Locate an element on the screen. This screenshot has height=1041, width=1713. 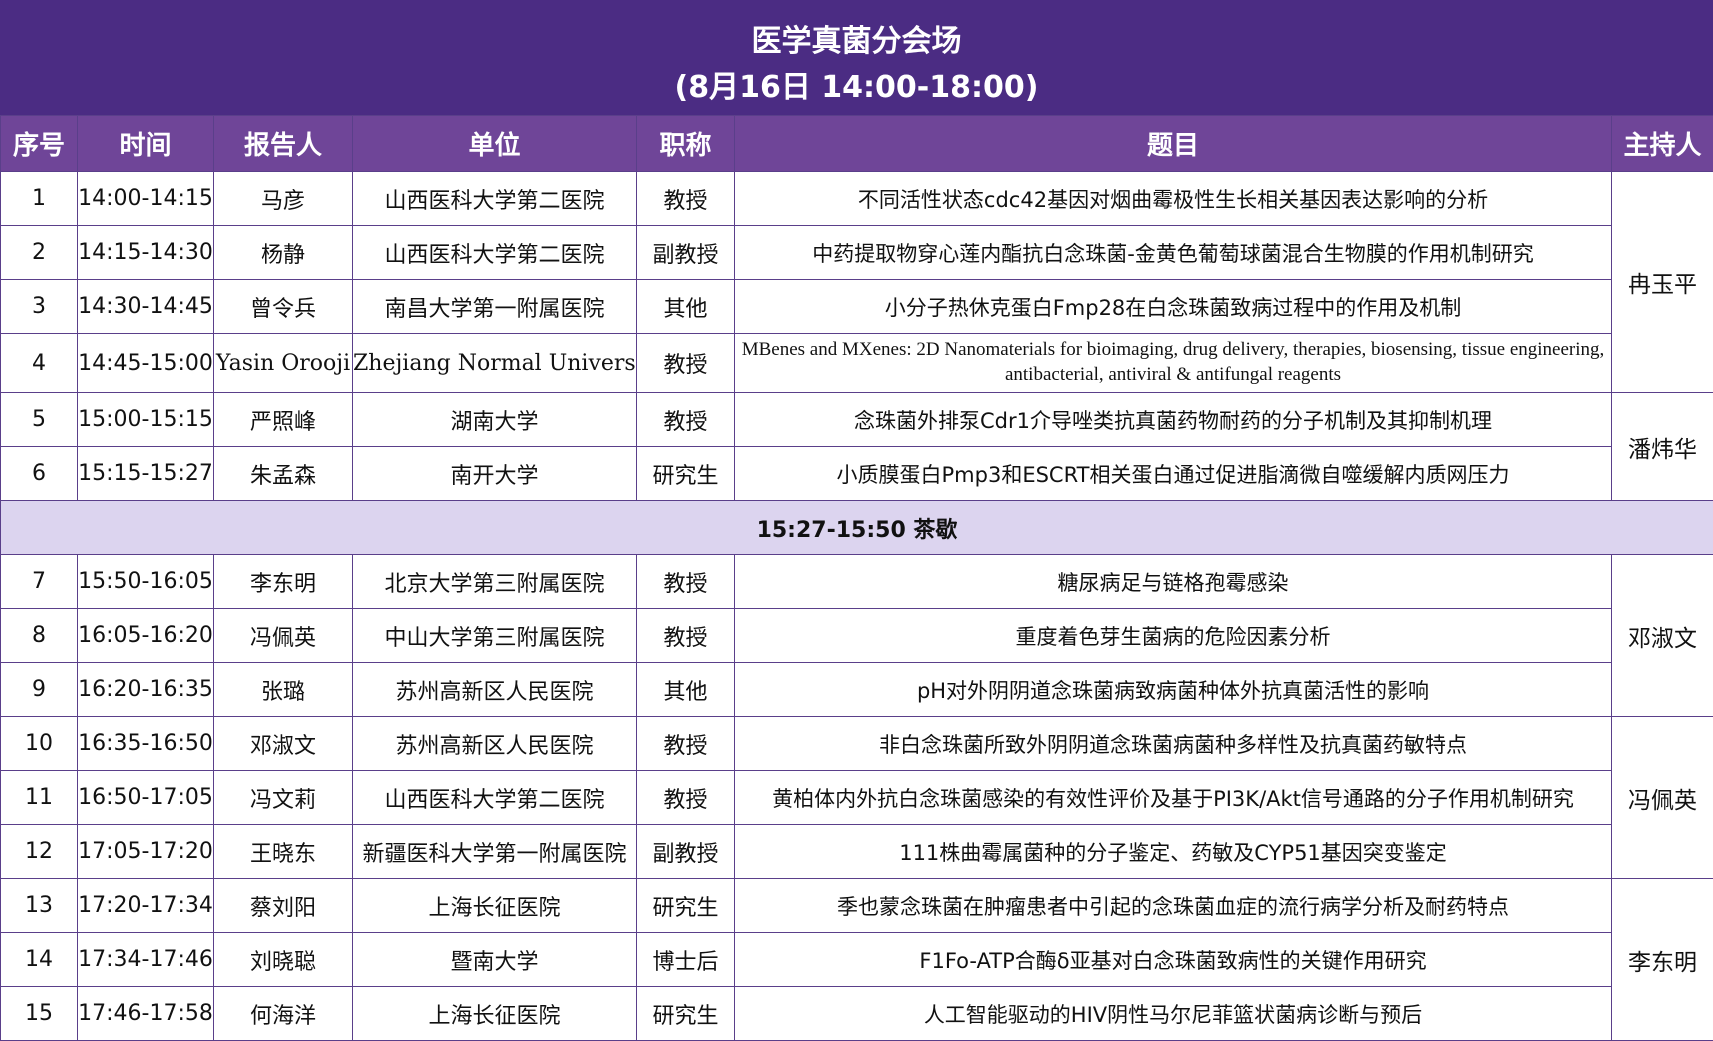
cell-time: 16:50-17:05 is located at coordinates (145, 797).